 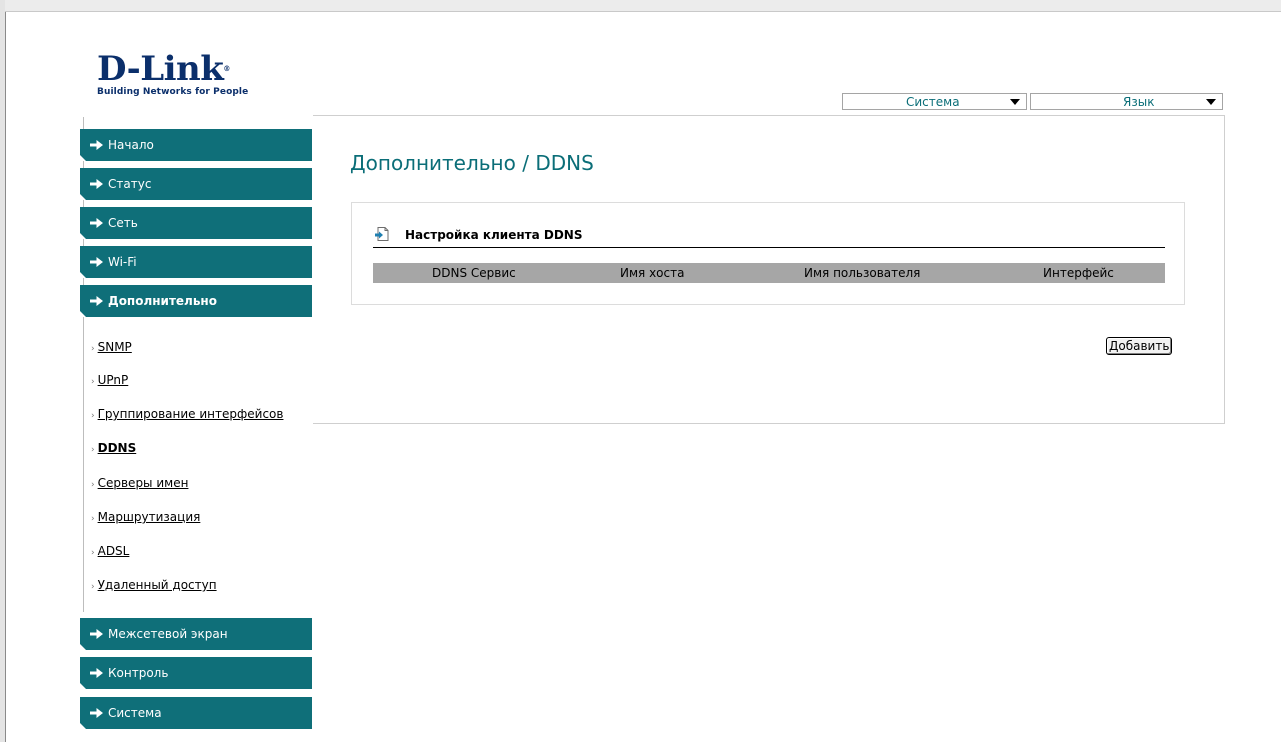 What do you see at coordinates (1139, 346) in the screenshot?
I see `add-button: Добавить` at bounding box center [1139, 346].